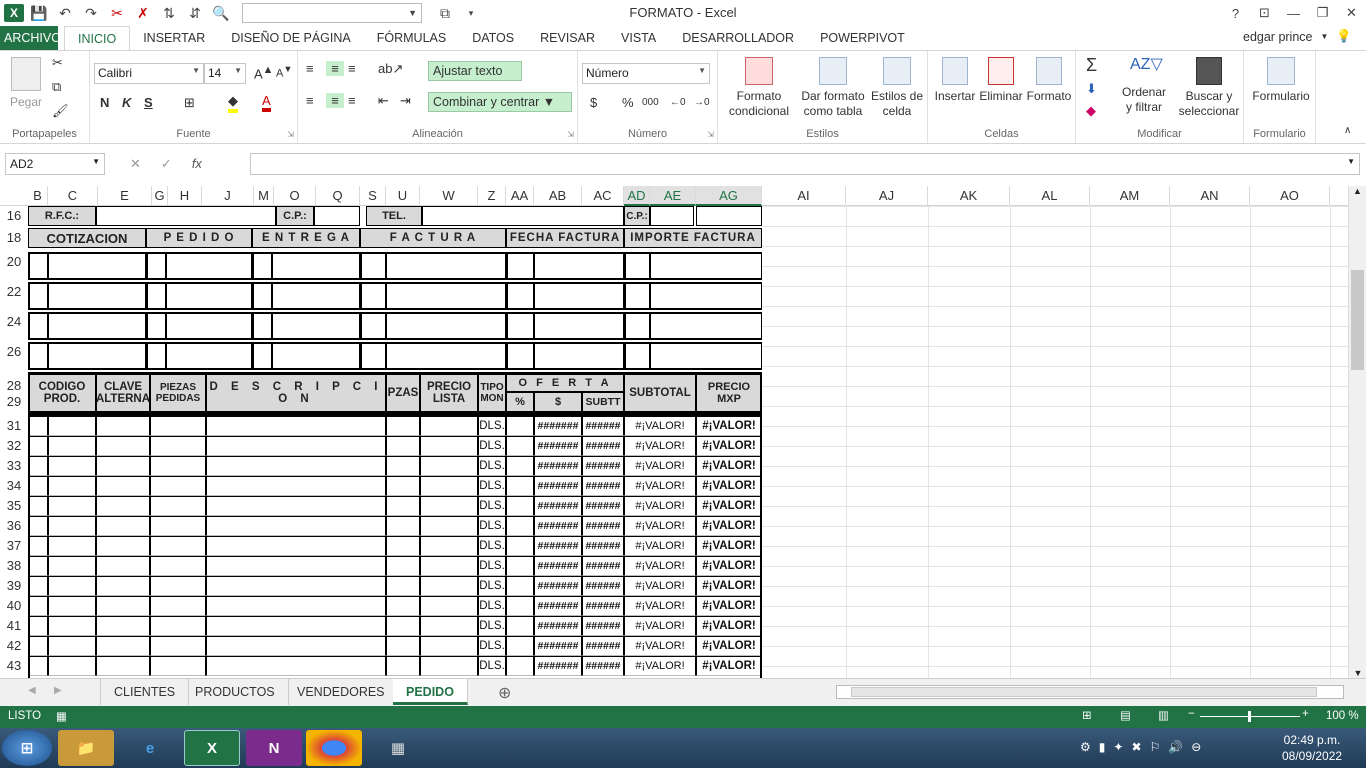 Image resolution: width=1366 pixels, height=768 pixels. I want to click on row-header: 43, so click(14, 665).